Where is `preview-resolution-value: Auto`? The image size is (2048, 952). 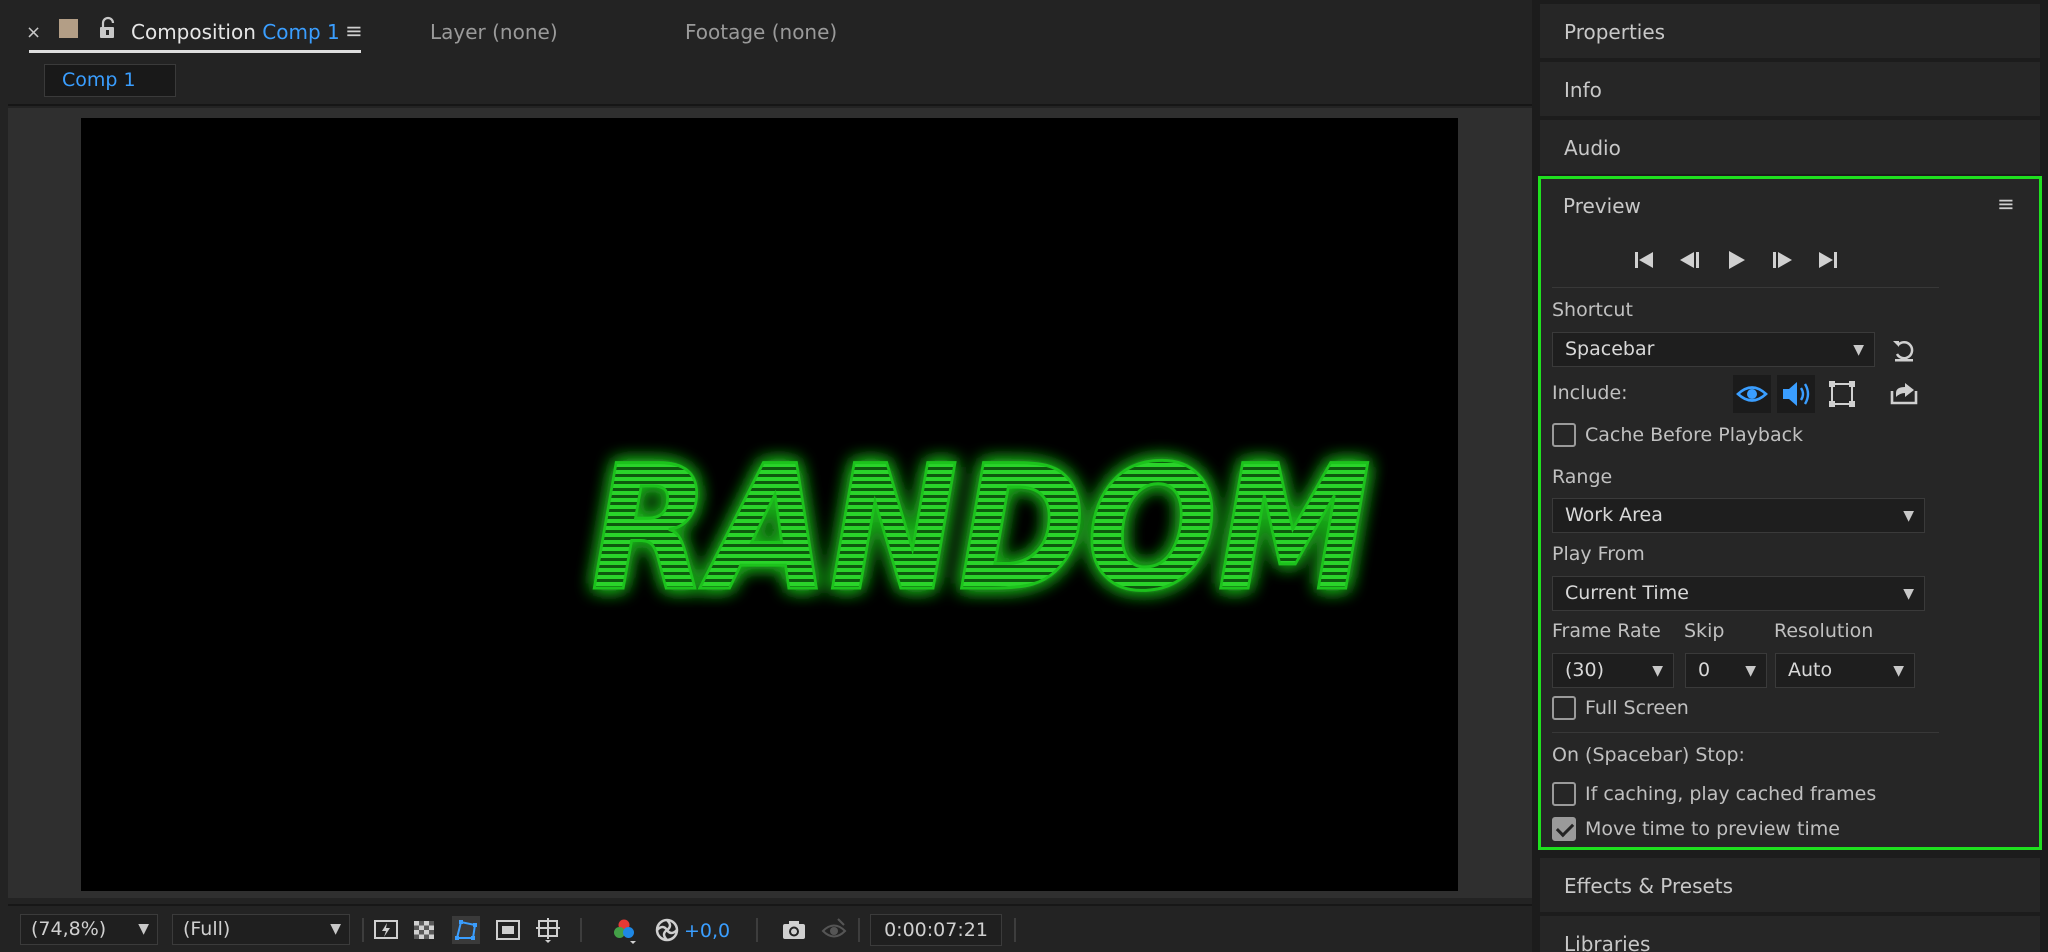 preview-resolution-value: Auto is located at coordinates (1810, 670).